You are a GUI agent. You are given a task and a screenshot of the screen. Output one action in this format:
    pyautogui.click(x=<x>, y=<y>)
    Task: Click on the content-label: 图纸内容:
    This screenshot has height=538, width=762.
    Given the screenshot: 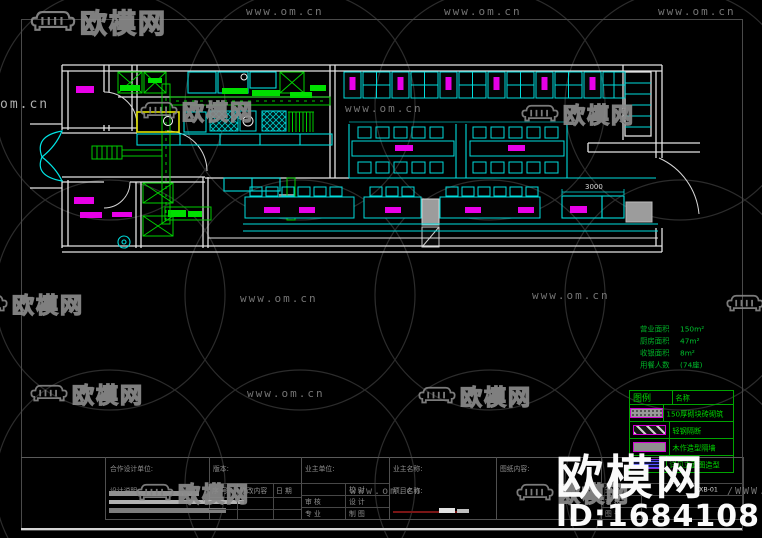 What is the action you would take?
    pyautogui.click(x=515, y=468)
    